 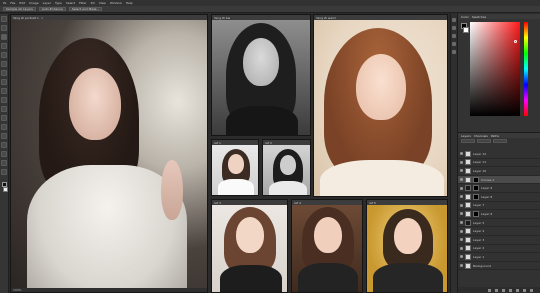 I want to click on trash-icon, so click(x=531, y=290).